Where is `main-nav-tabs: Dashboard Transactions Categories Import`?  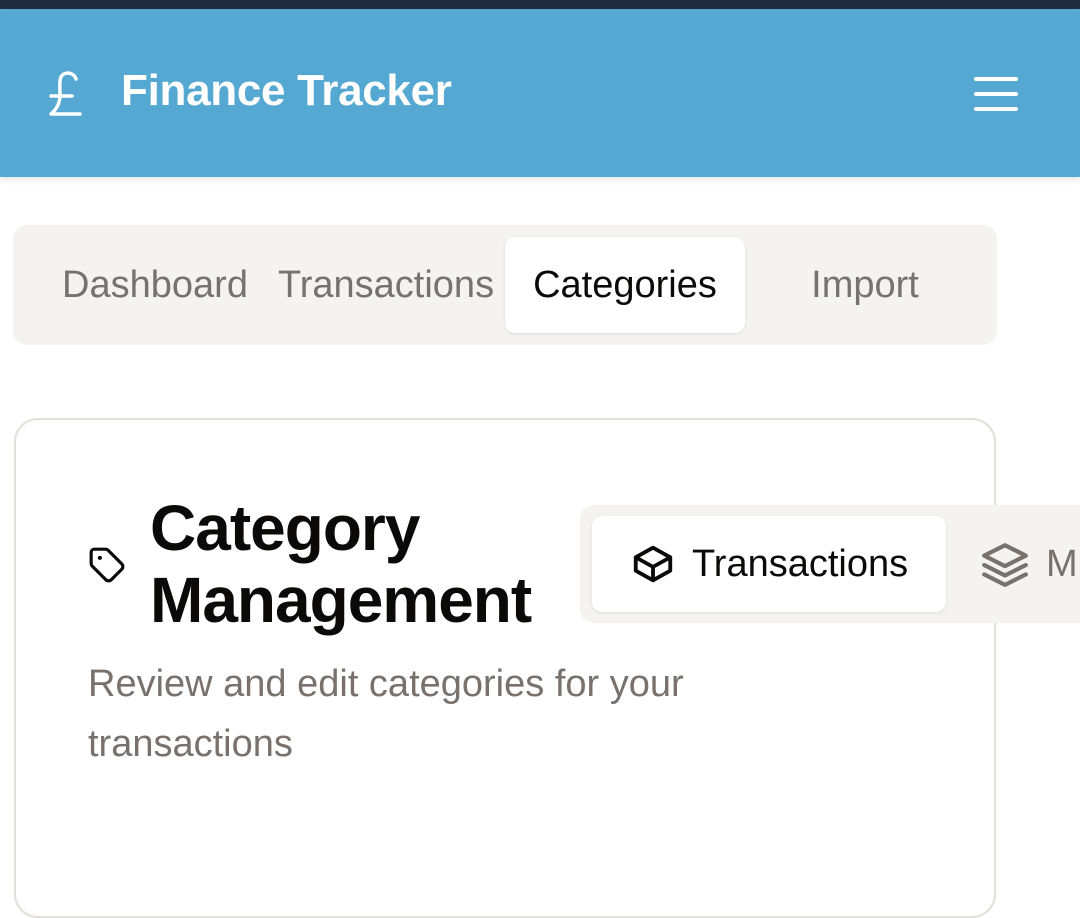 main-nav-tabs: Dashboard Transactions Categories Import is located at coordinates (505, 285).